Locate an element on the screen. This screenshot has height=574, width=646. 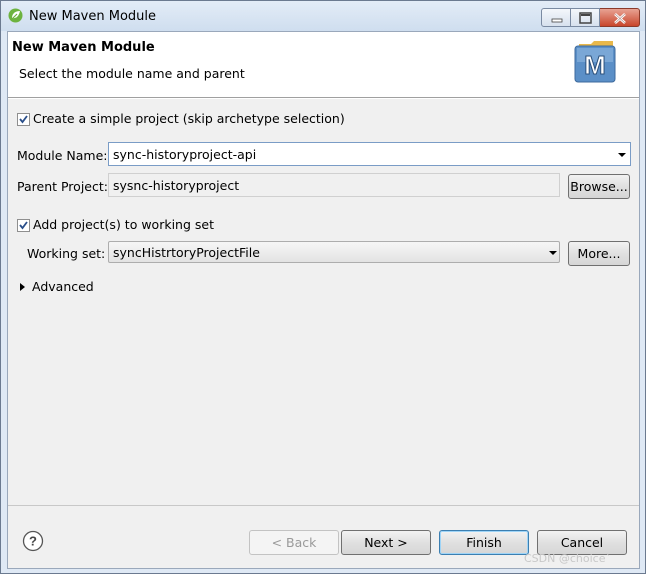
maven-icon: M is located at coordinates (596, 62).